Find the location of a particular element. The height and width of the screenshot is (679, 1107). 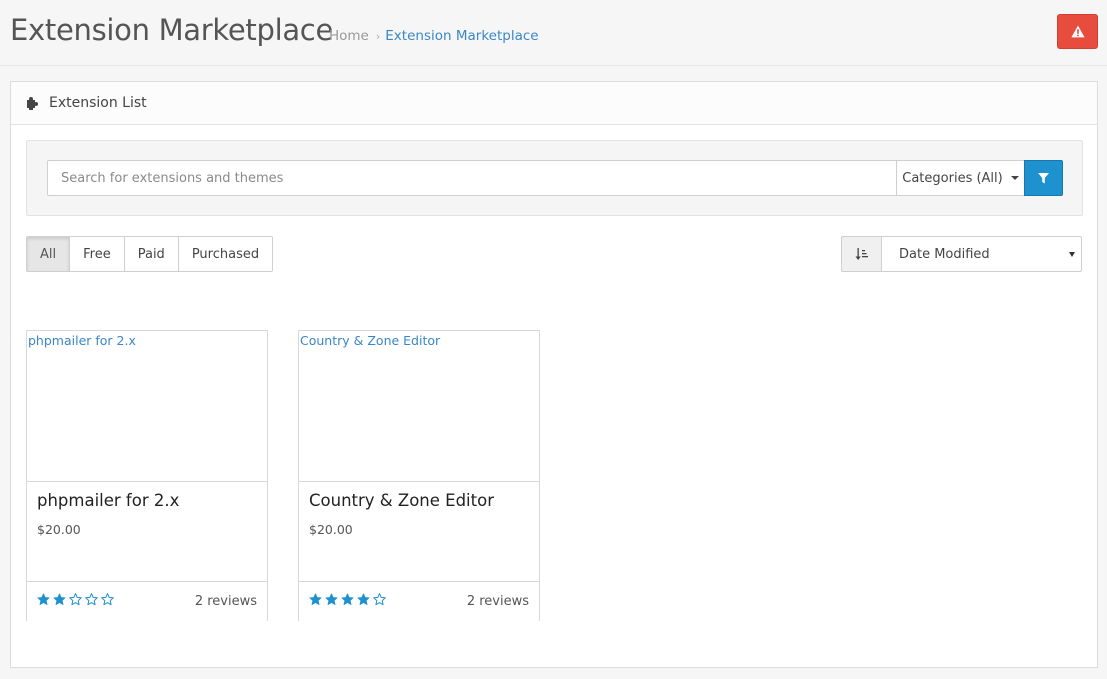

warning-icon is located at coordinates (1077, 31).